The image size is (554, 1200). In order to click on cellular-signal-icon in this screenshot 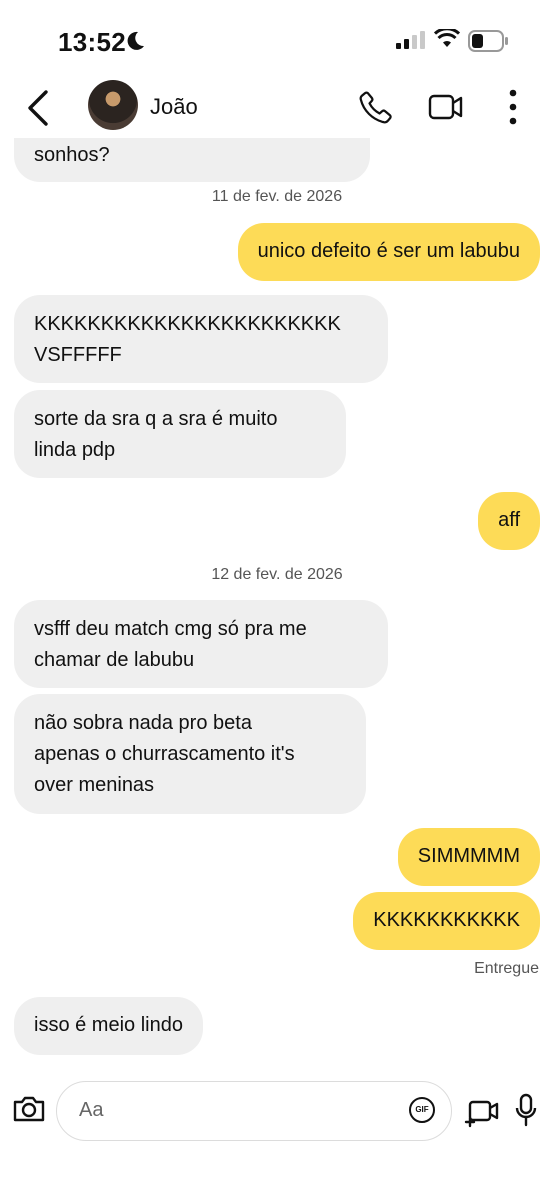, I will do `click(411, 42)`.